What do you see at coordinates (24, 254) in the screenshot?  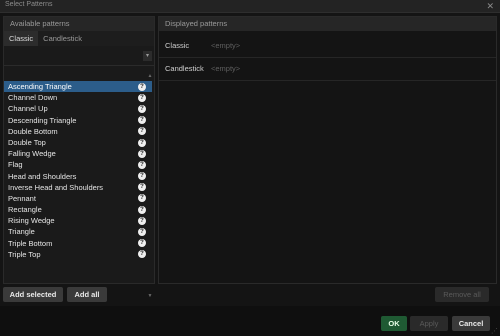 I see `list-item-label: Triple Top` at bounding box center [24, 254].